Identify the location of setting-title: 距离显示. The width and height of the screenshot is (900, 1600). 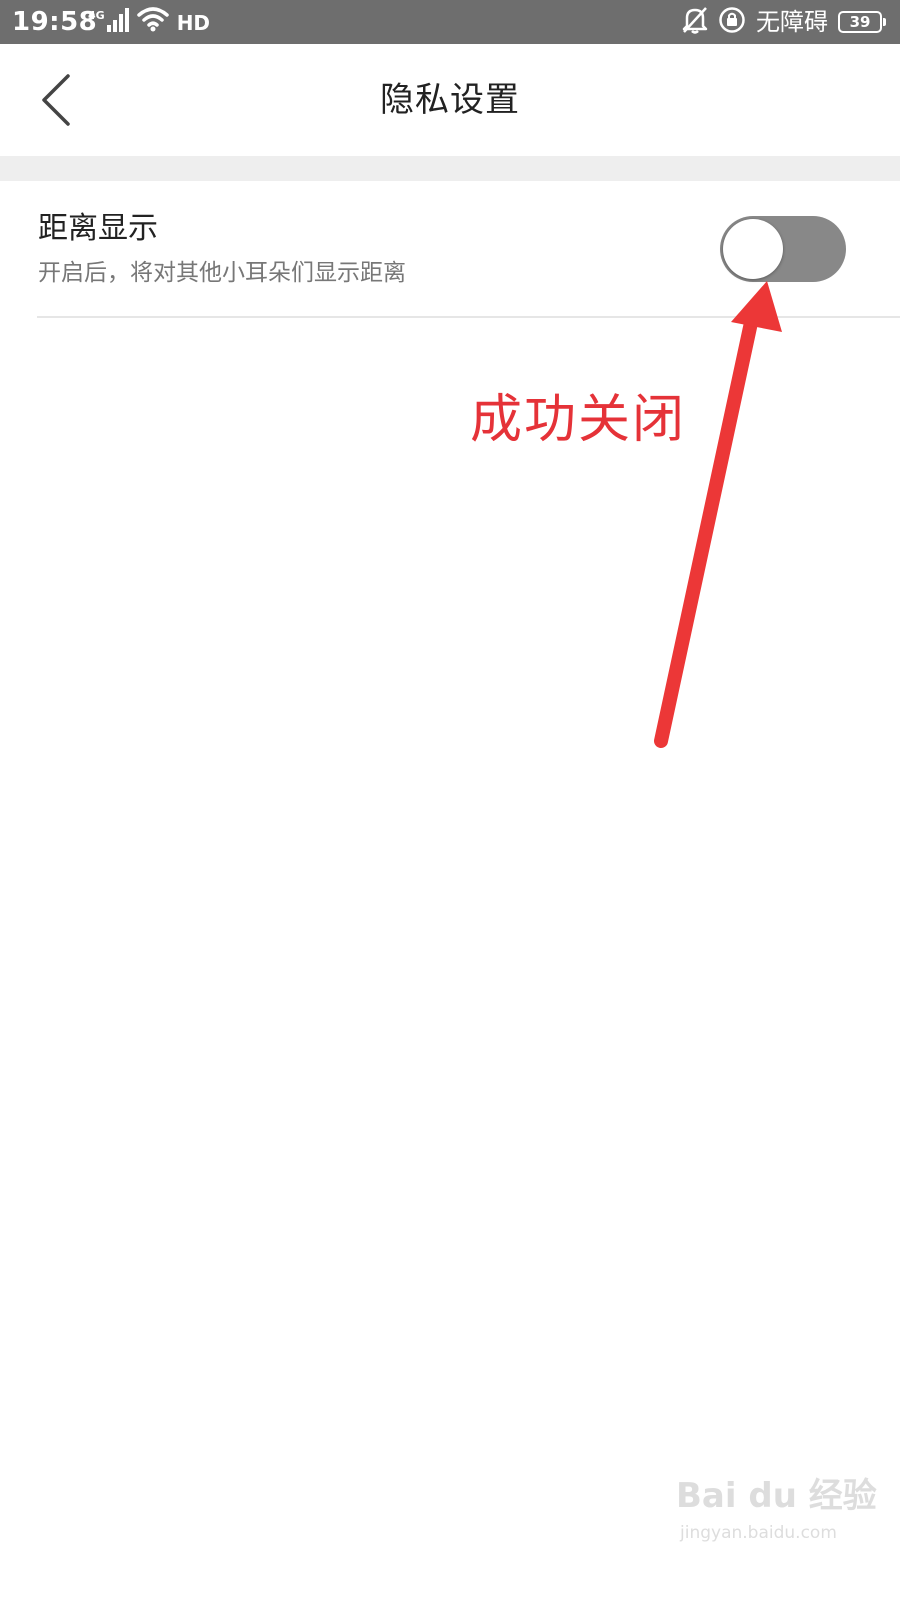
(98, 228).